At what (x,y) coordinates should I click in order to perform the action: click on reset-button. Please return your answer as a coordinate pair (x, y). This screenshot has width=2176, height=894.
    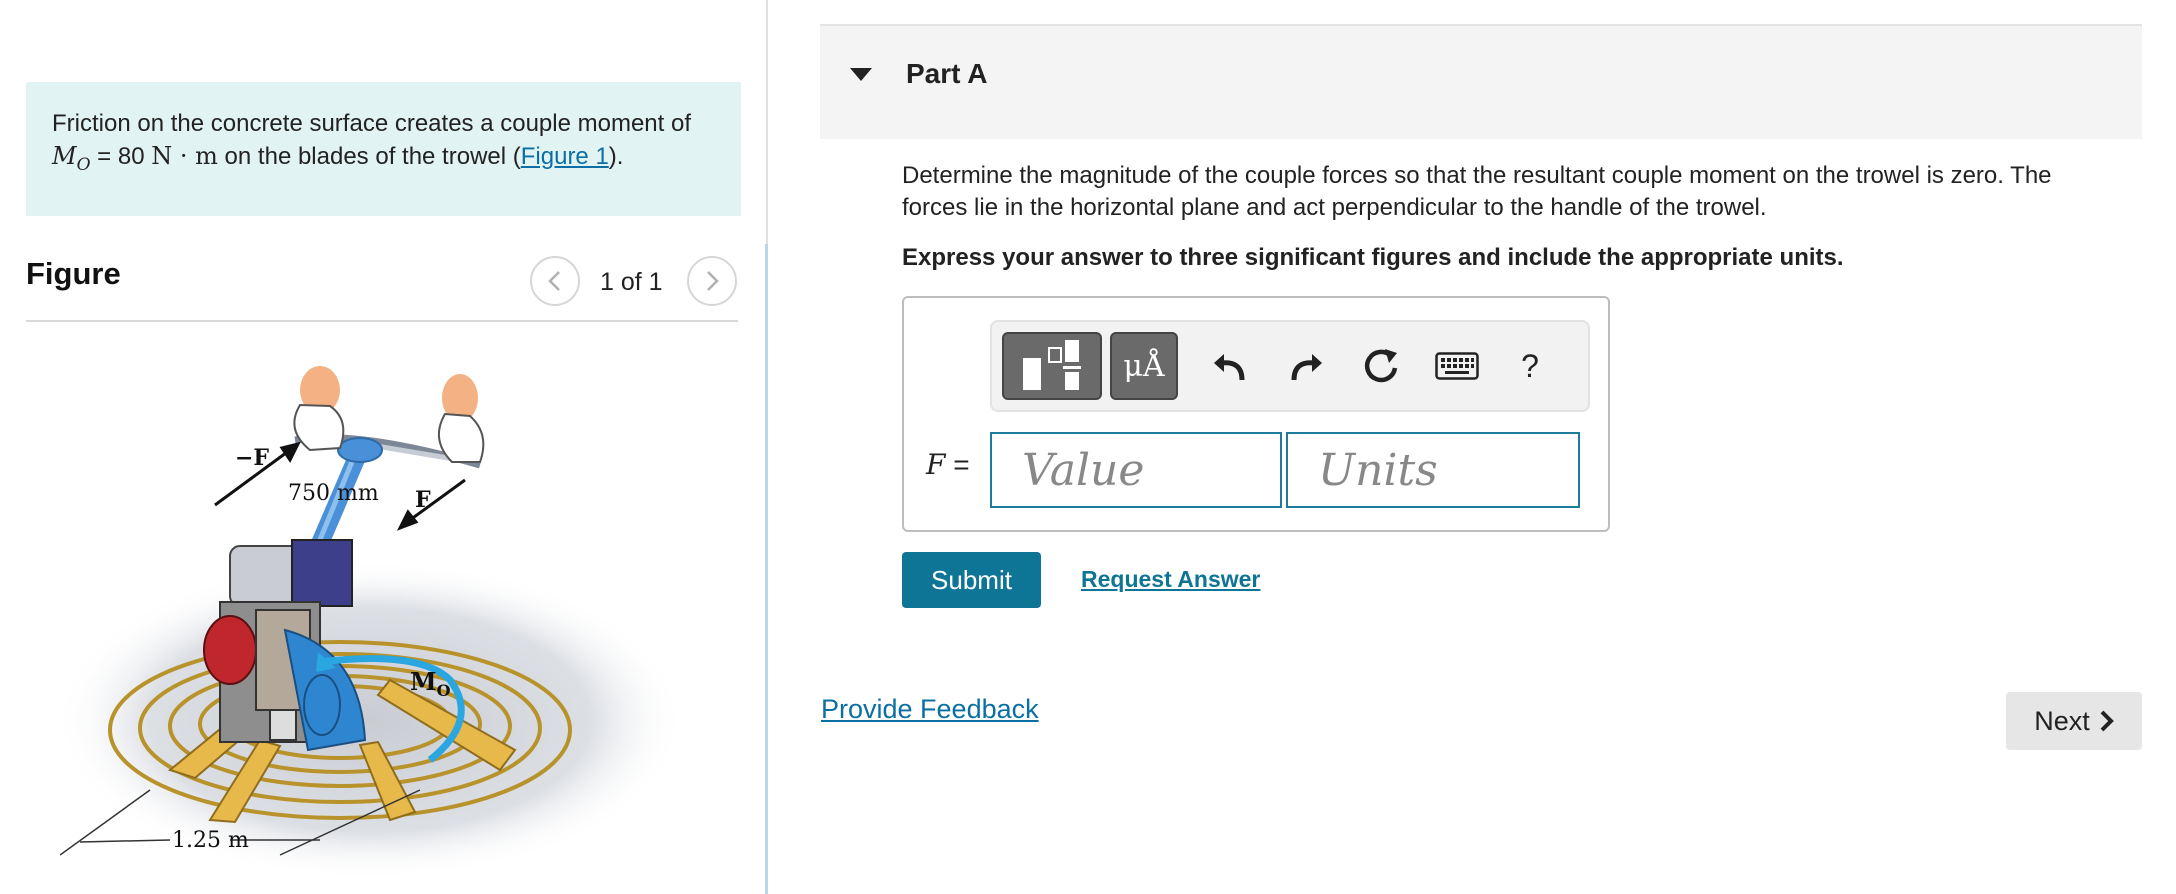
    Looking at the image, I should click on (1382, 366).